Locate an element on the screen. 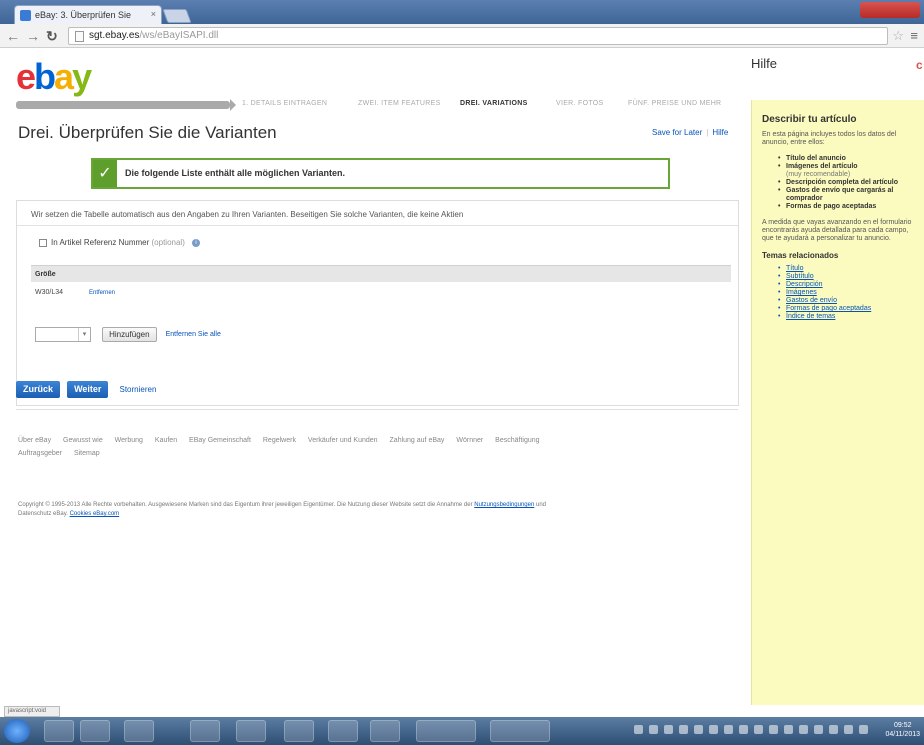  table-row: W30/L34 Entfernen is located at coordinates (381, 293).